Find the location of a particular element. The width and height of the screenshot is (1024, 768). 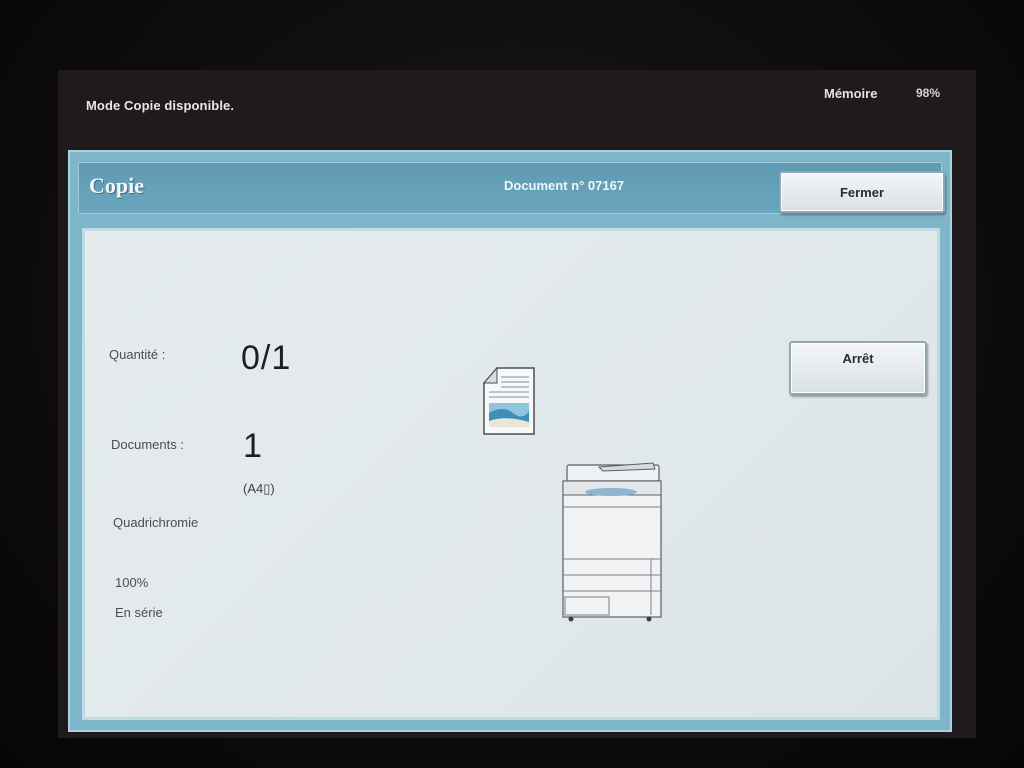

documents-label: Documents : is located at coordinates (147, 444).